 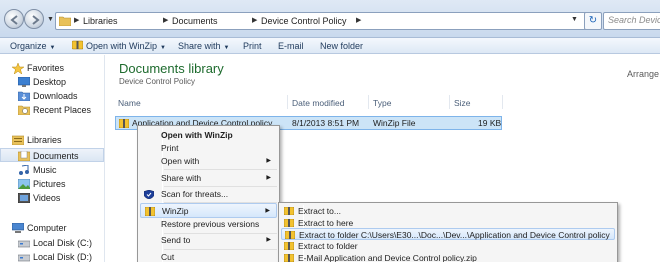 I want to click on breadcrumb-libraries: Libraries, so click(x=100, y=21).